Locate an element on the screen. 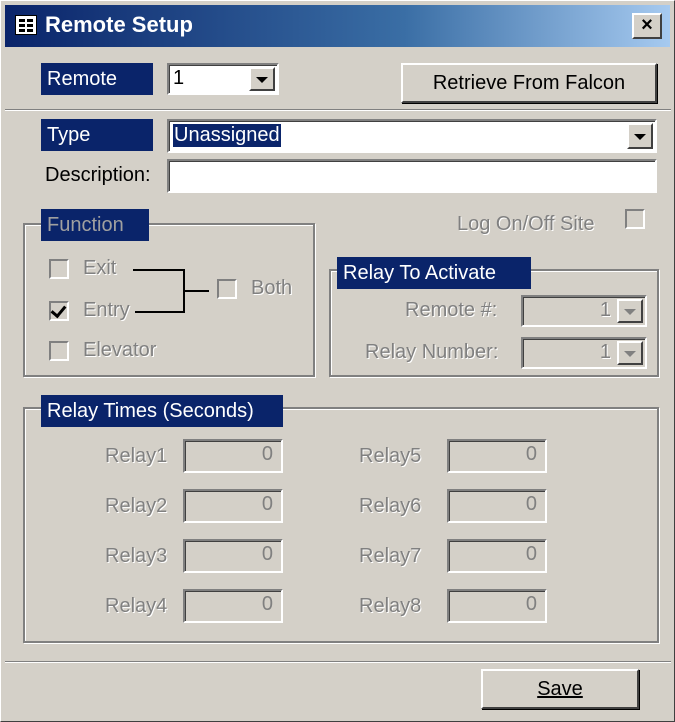 Image resolution: width=675 pixels, height=722 pixels. both-checkbox is located at coordinates (227, 289).